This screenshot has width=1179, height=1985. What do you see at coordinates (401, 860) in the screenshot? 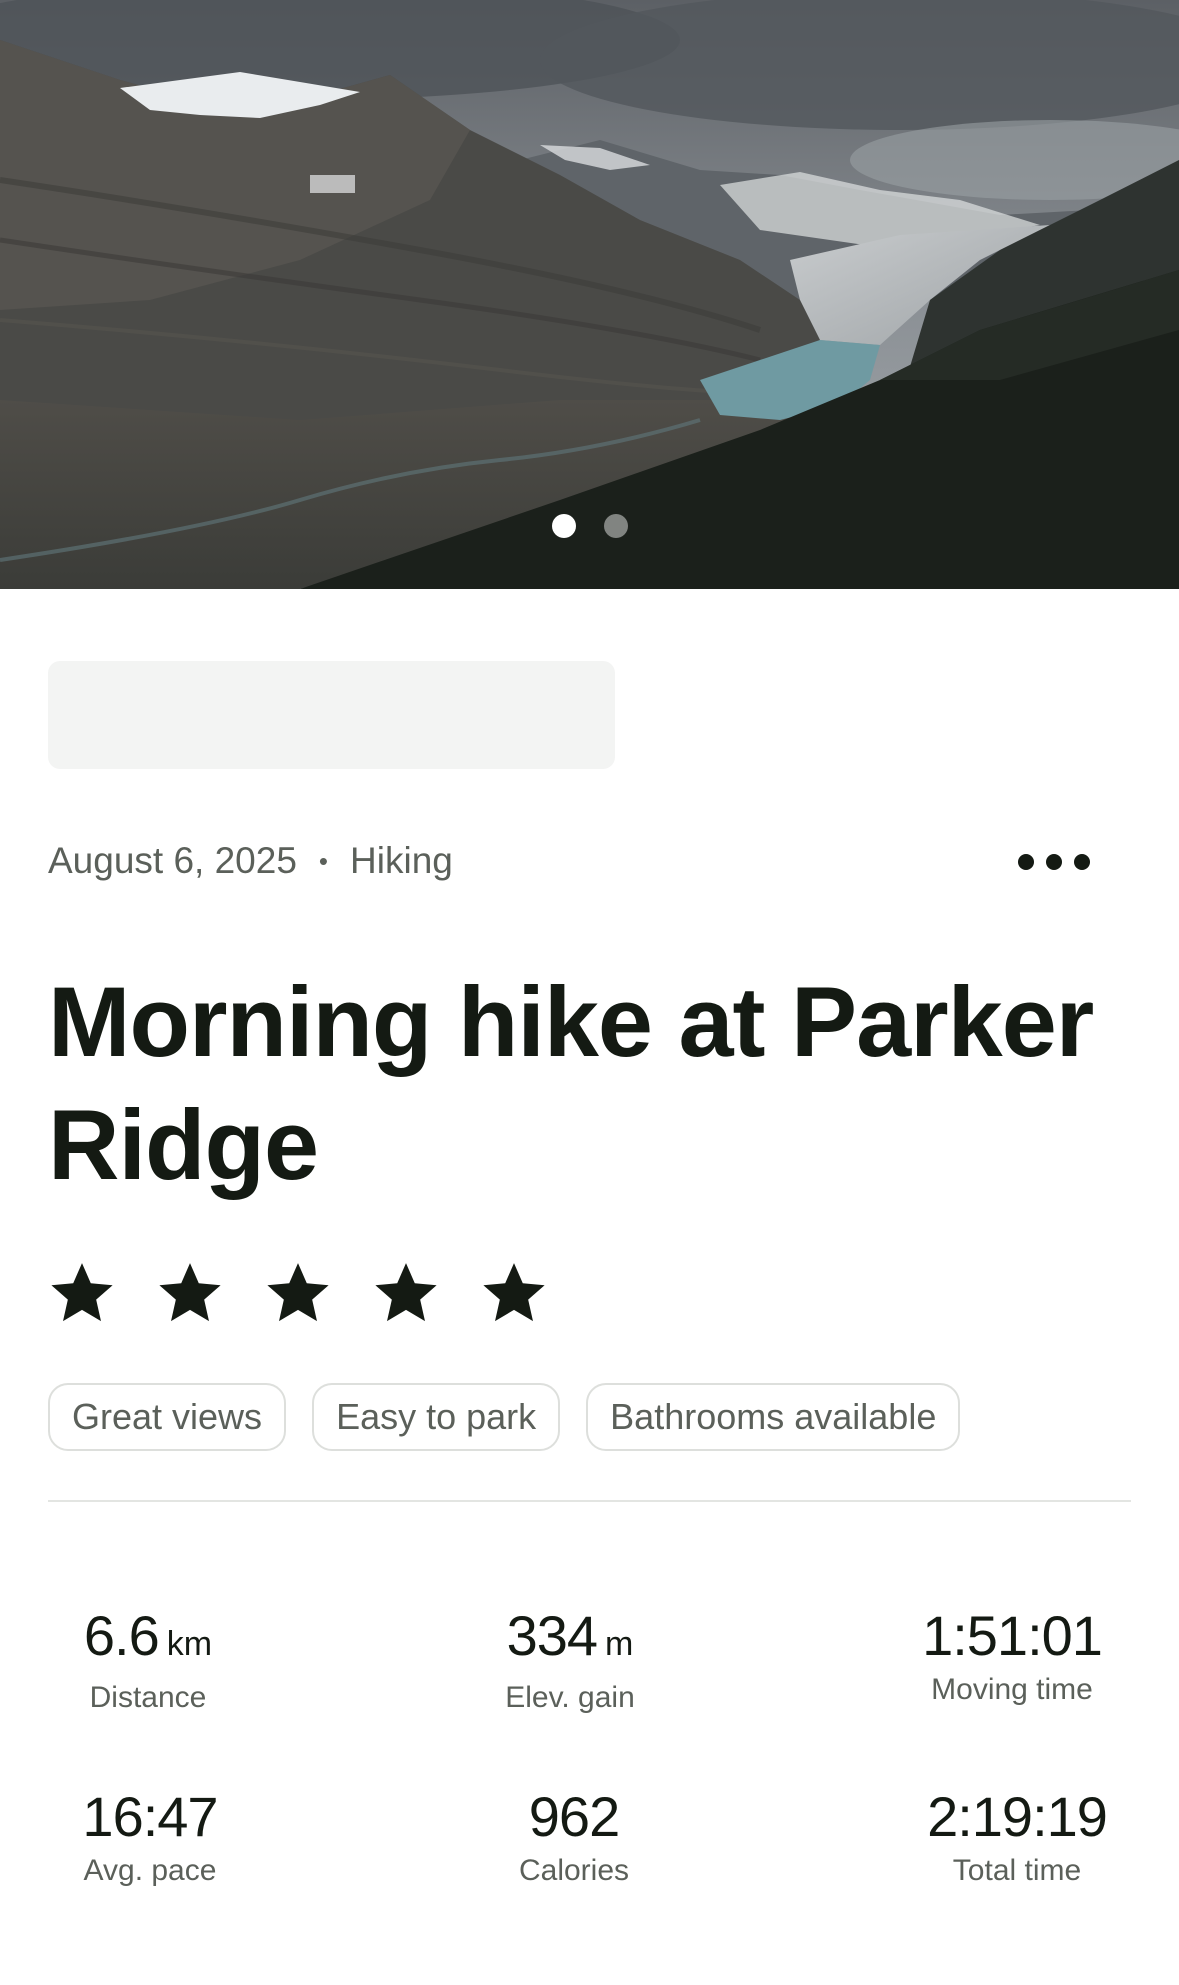
I see `activity-type: Hiking` at bounding box center [401, 860].